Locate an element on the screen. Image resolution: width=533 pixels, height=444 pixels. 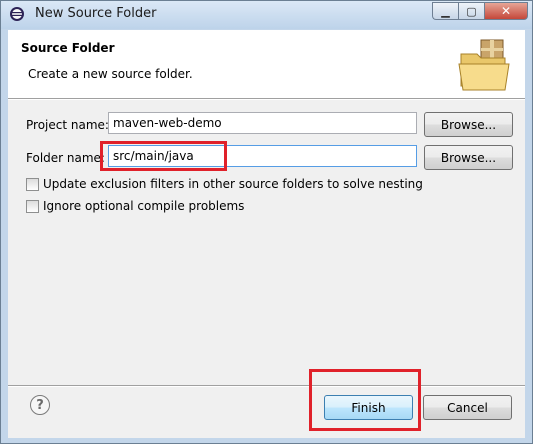
minimize-button: ▁ is located at coordinates (445, 11).